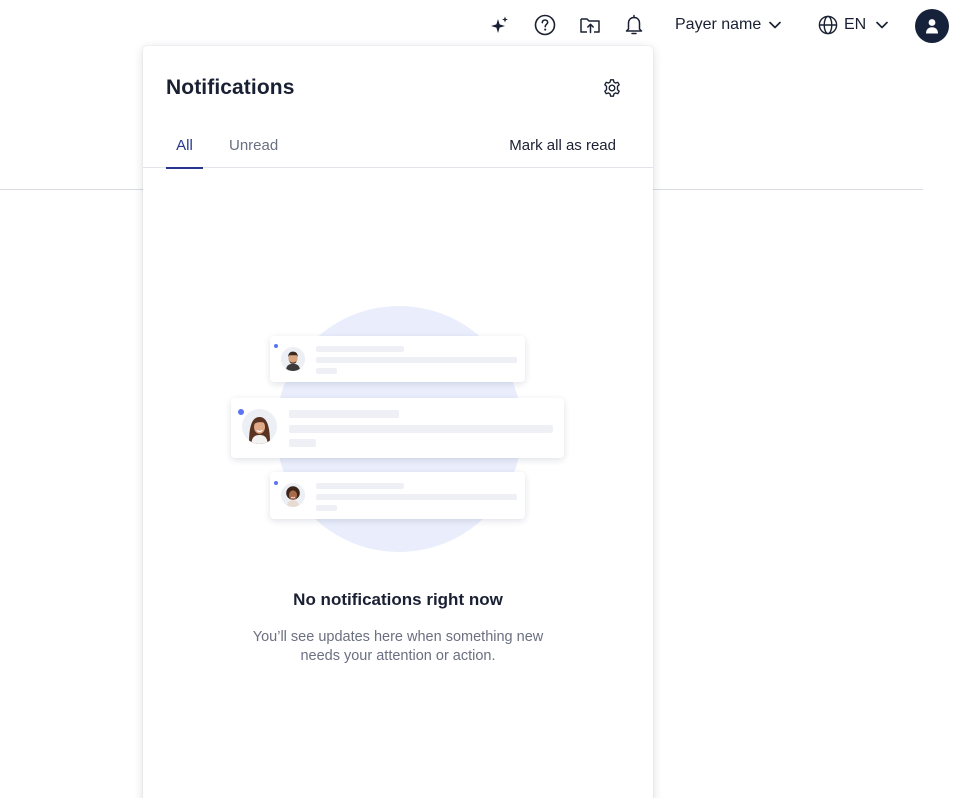  I want to click on empty-state-title: No notifications right now, so click(398, 599).